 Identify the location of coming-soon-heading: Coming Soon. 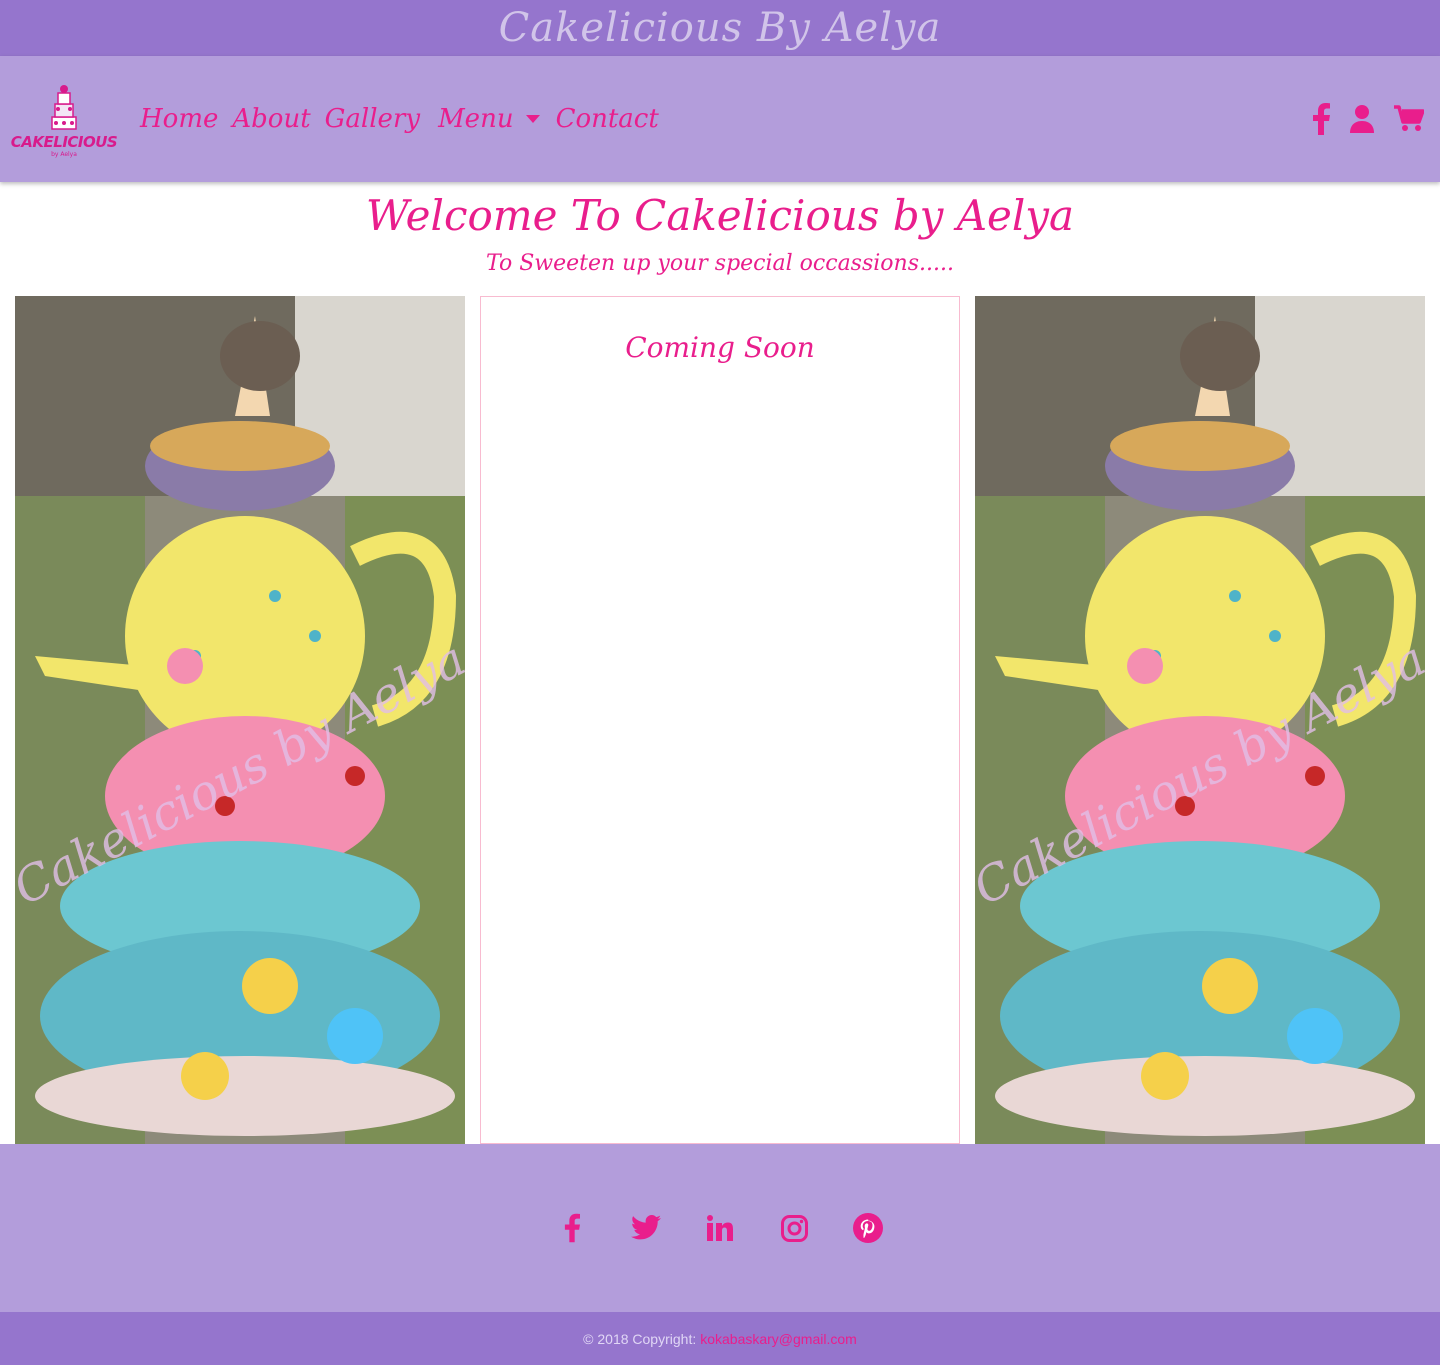
(720, 347).